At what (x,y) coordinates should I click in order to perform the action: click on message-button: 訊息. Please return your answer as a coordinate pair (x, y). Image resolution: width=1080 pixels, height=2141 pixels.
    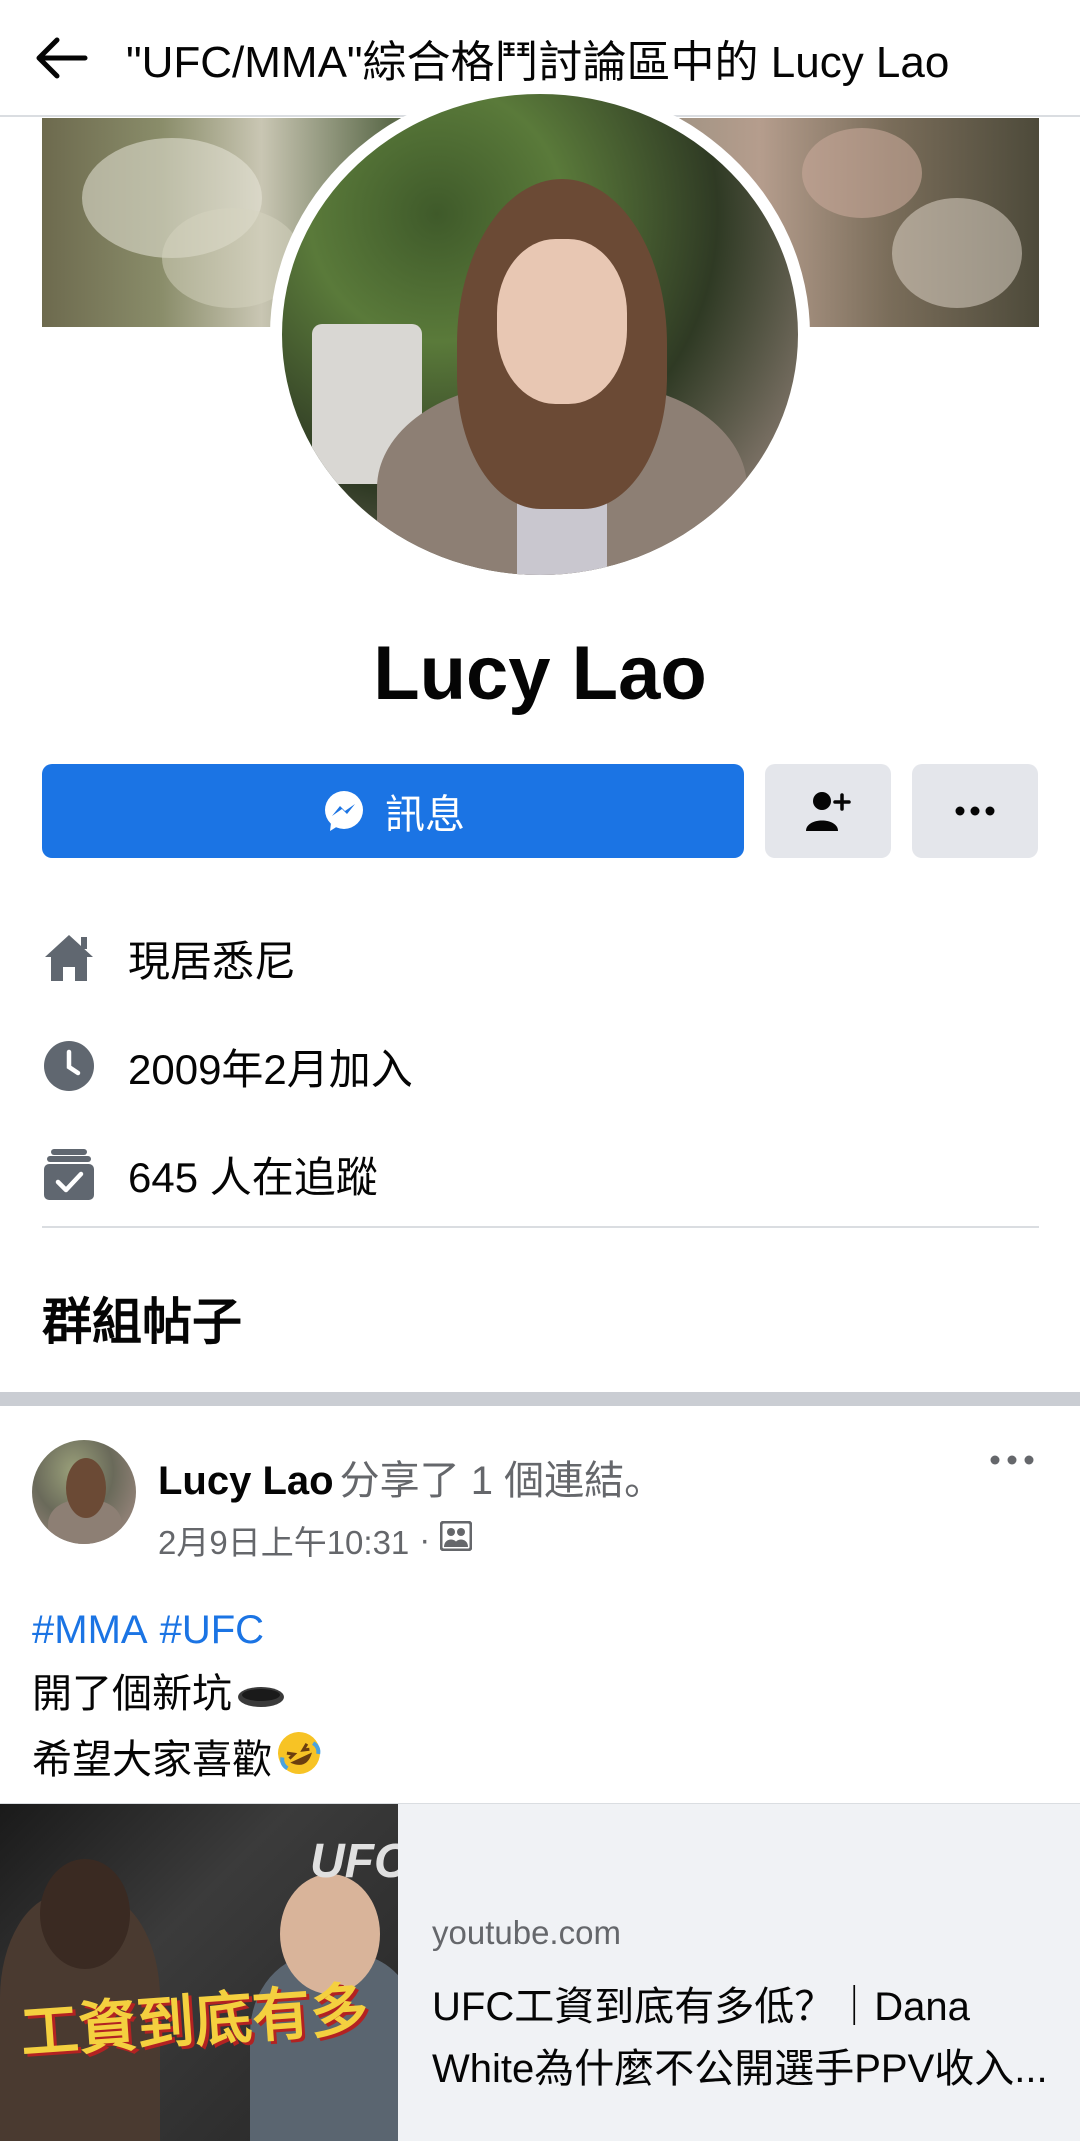
    Looking at the image, I should click on (393, 811).